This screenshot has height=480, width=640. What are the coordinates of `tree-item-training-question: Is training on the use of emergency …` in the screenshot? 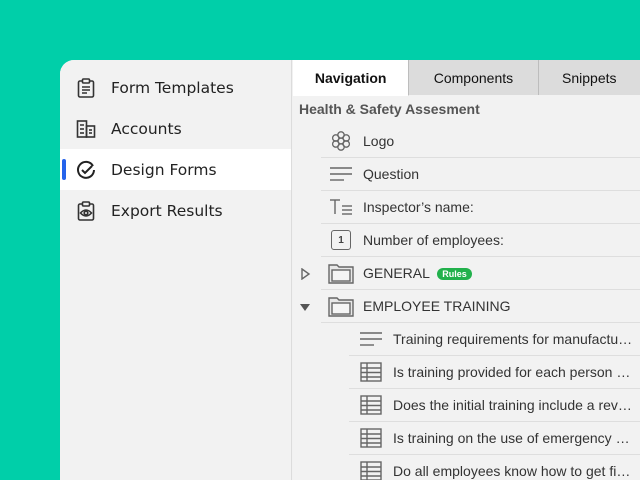 It's located at (494, 438).